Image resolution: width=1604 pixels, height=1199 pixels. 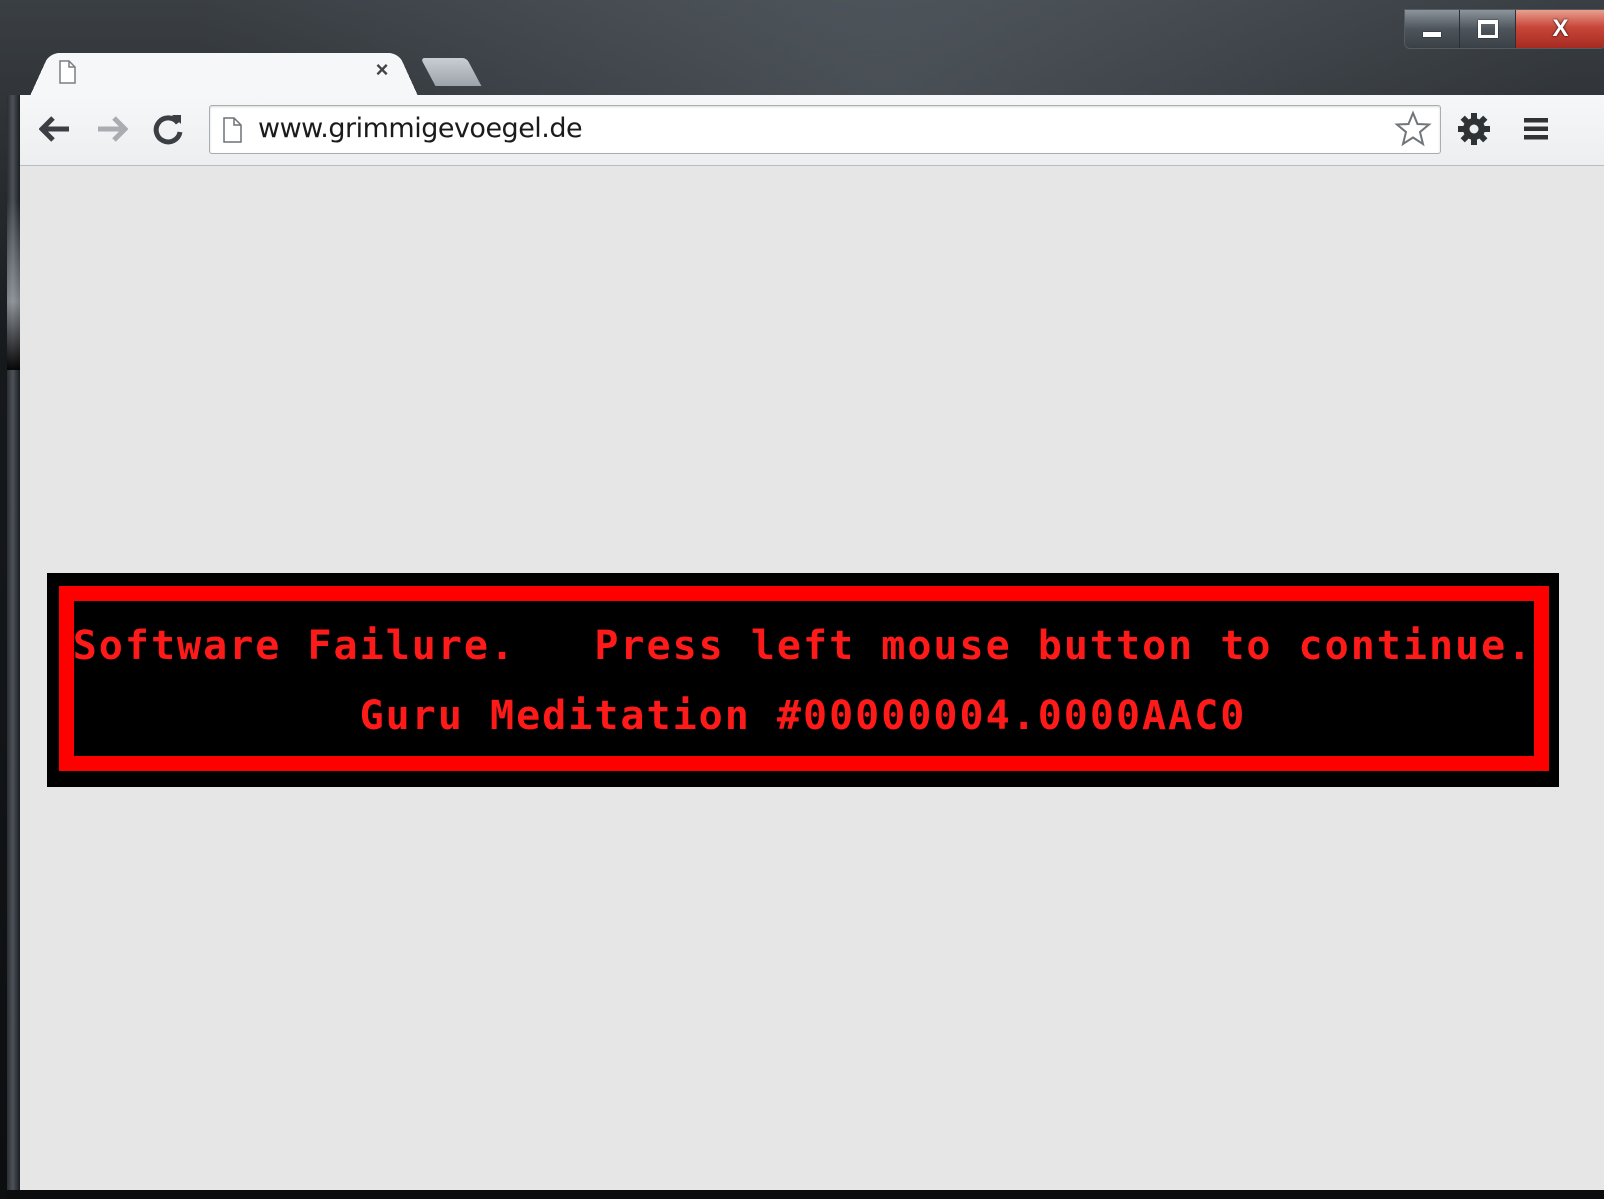 I want to click on guru-meditation-code: Guru Meditation #00000004.0000AAC0, so click(x=803, y=716).